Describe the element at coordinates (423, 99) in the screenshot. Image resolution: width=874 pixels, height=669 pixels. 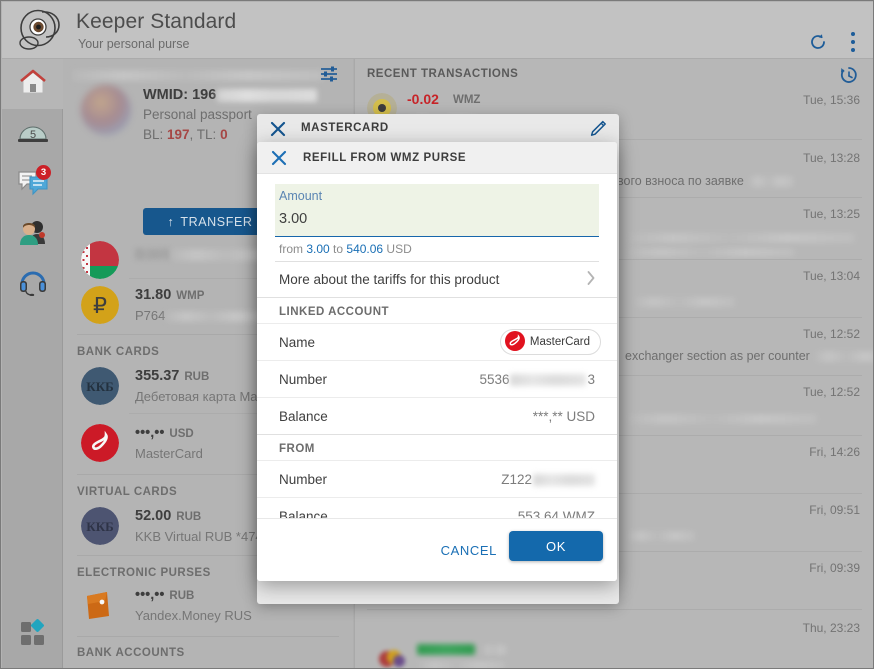
I see `tx-amount: -0.02` at that location.